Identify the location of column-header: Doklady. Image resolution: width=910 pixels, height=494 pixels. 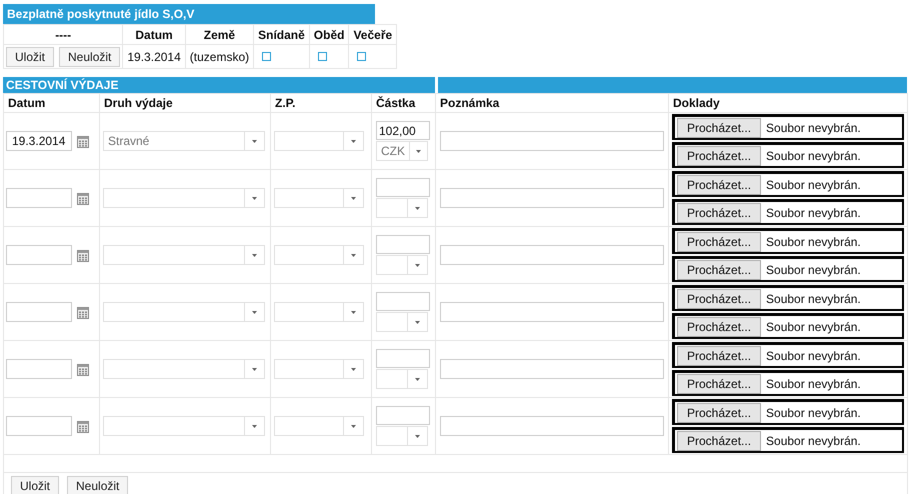
(788, 103).